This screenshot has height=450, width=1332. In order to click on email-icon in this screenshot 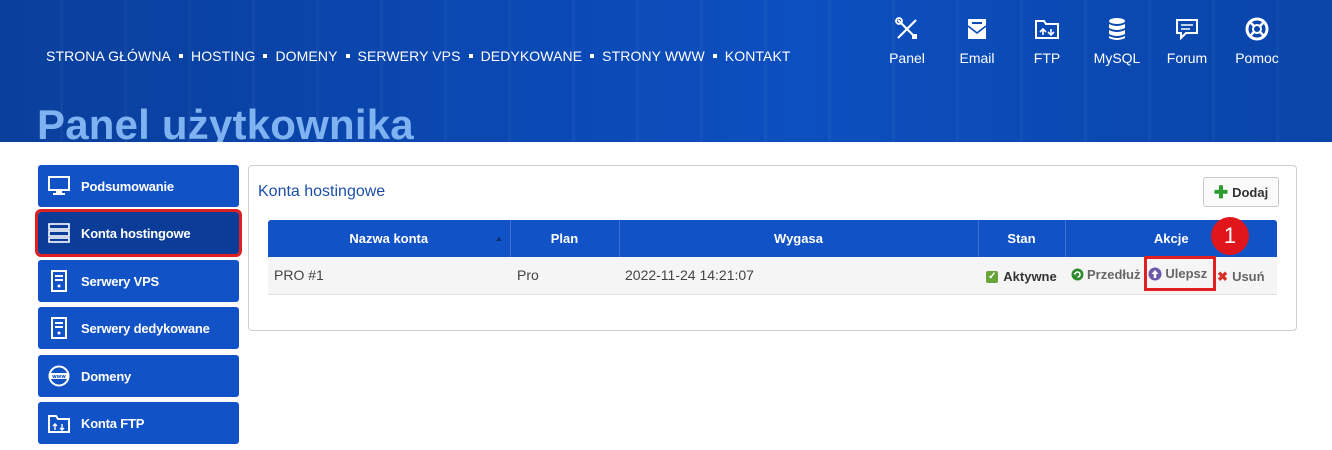, I will do `click(977, 29)`.